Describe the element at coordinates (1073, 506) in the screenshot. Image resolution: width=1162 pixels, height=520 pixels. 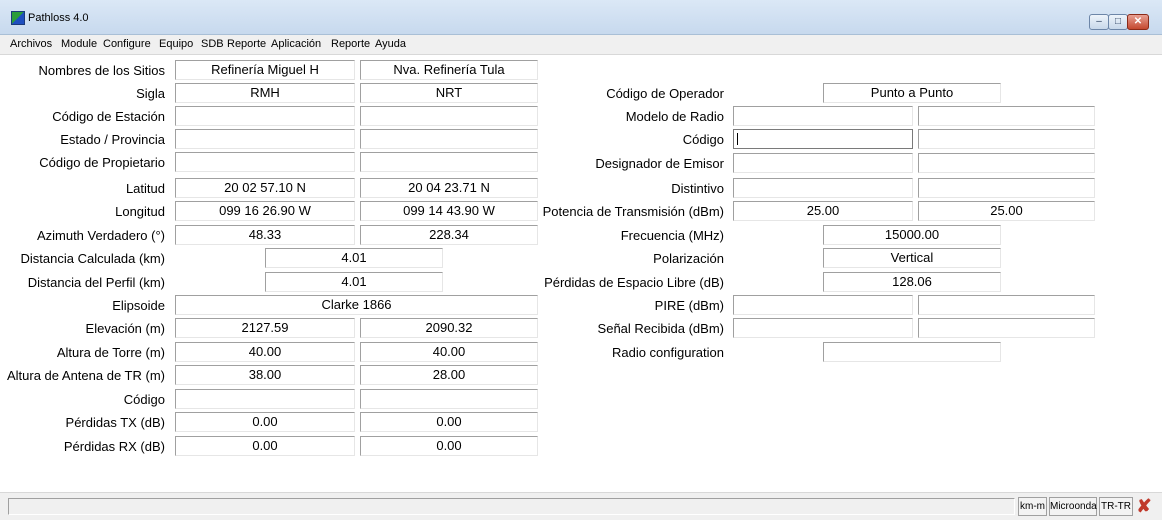
I see `status-mode: Microonda` at that location.